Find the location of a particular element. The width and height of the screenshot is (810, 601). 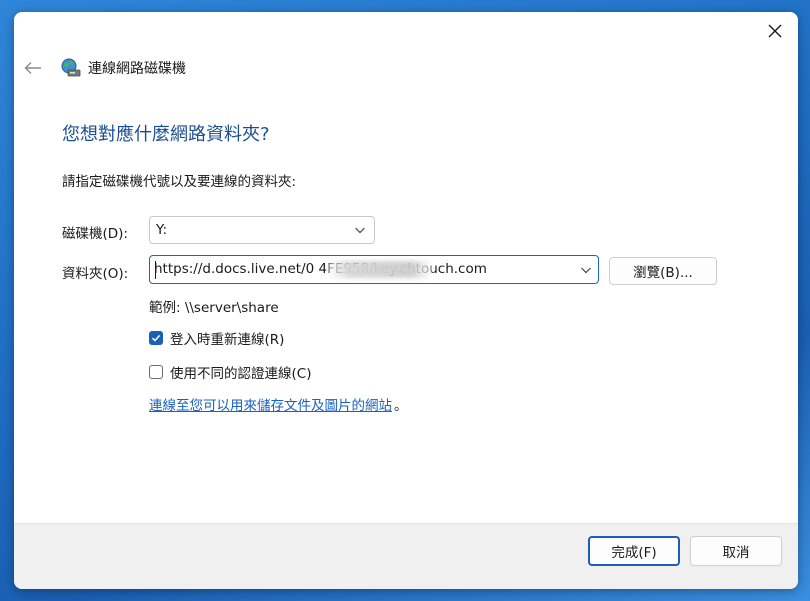

instruction-text: 請指定磁碟機代號以及要連線的資料夾: is located at coordinates (179, 182).